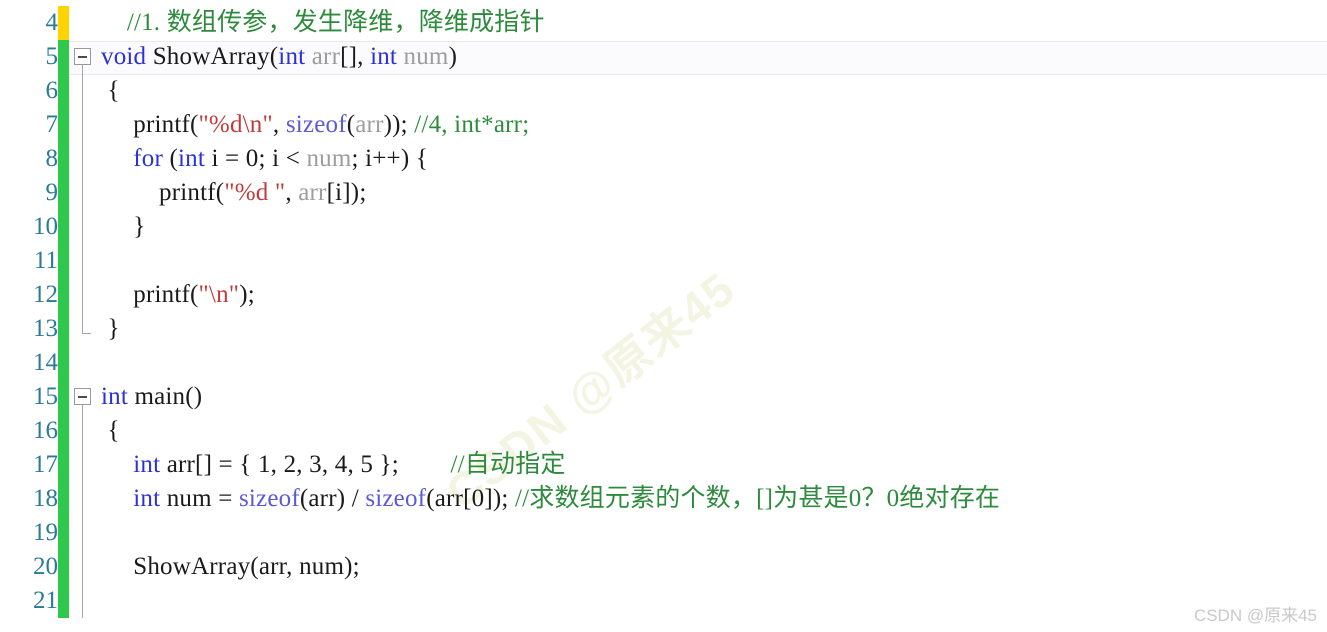  Describe the element at coordinates (45, 294) in the screenshot. I see `line-number: 12` at that location.